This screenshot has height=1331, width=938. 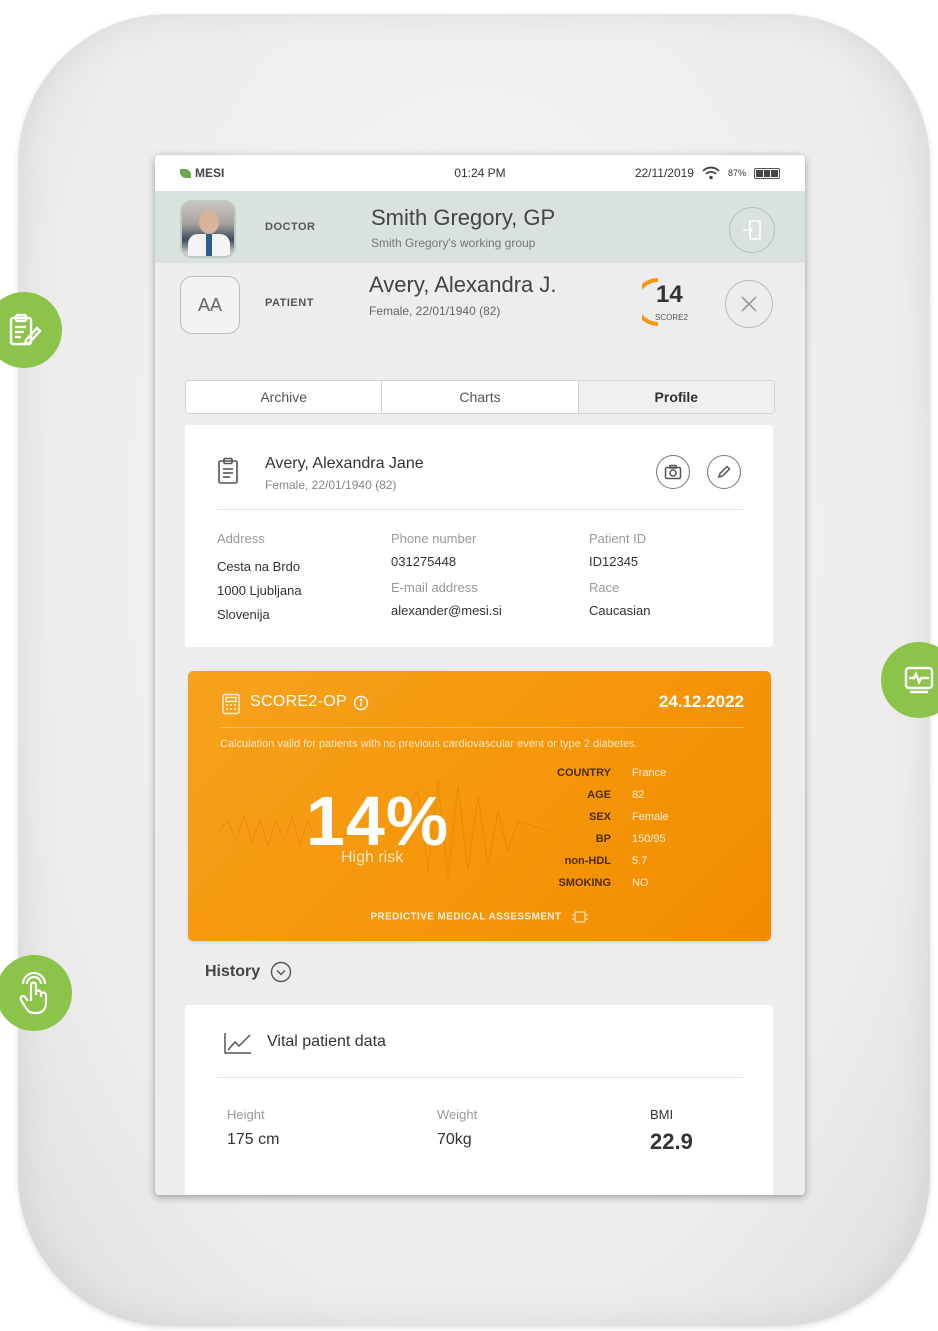 I want to click on score2-risk-level: High risk, so click(x=372, y=857).